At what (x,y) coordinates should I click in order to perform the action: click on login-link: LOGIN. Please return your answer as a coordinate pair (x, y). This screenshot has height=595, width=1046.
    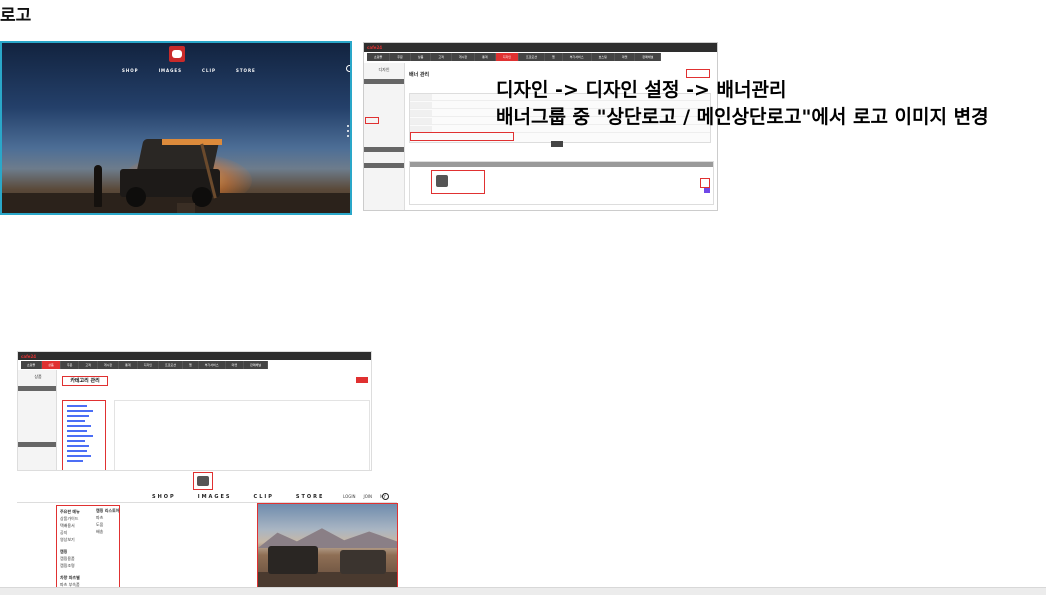
    Looking at the image, I should click on (349, 496).